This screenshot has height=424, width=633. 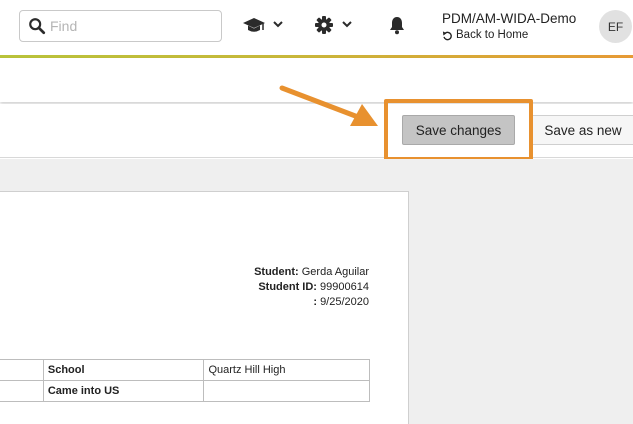 What do you see at coordinates (397, 25) in the screenshot?
I see `bell-icon` at bounding box center [397, 25].